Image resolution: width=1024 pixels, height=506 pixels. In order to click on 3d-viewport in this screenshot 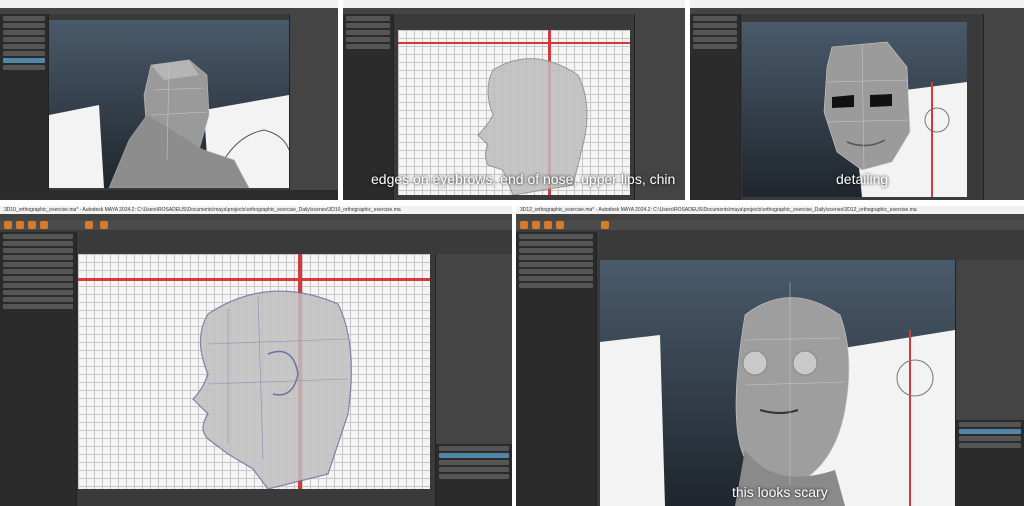, I will do `click(169, 104)`.